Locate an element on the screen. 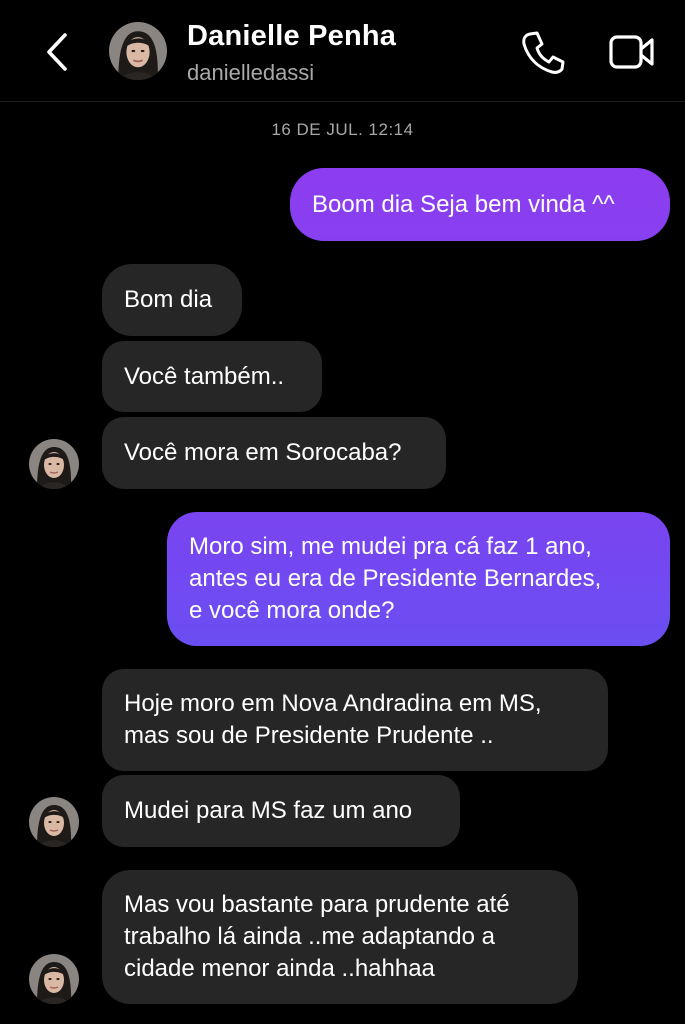 This screenshot has width=685, height=1024. contact-username: danielledassi is located at coordinates (250, 73).